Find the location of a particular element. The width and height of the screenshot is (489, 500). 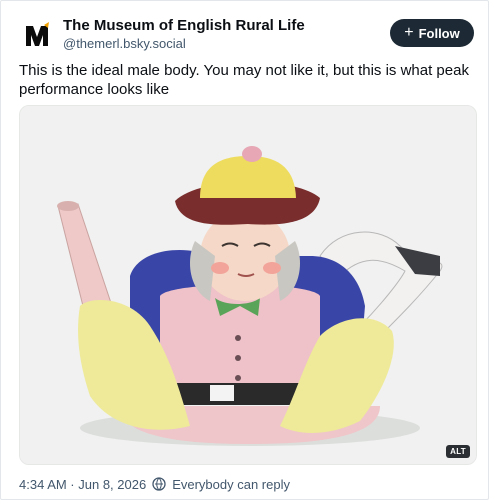

globe-reply-icon is located at coordinates (159, 484).